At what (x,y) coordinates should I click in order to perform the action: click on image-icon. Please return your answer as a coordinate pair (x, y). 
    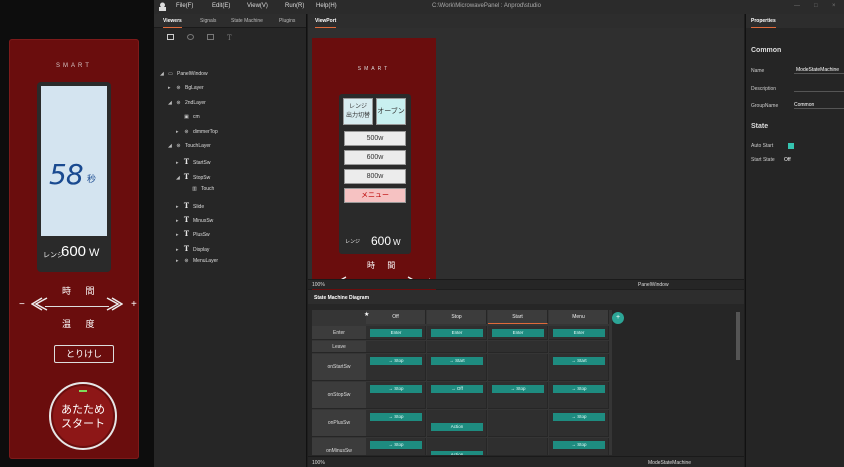
    Looking at the image, I should click on (210, 37).